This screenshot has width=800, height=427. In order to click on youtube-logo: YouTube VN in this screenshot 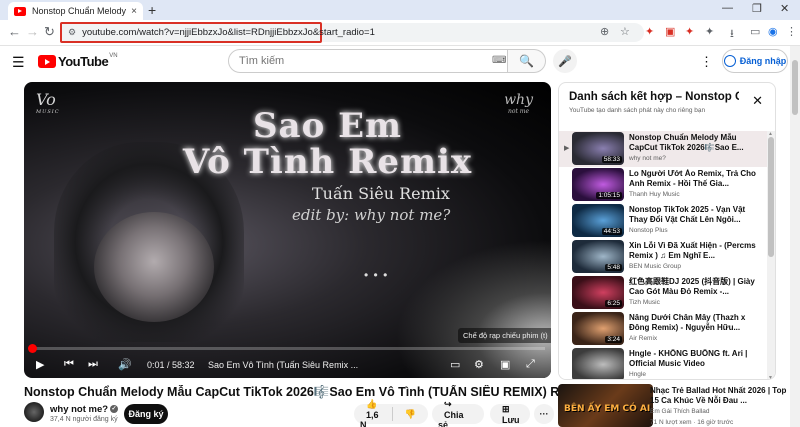, I will do `click(78, 60)`.